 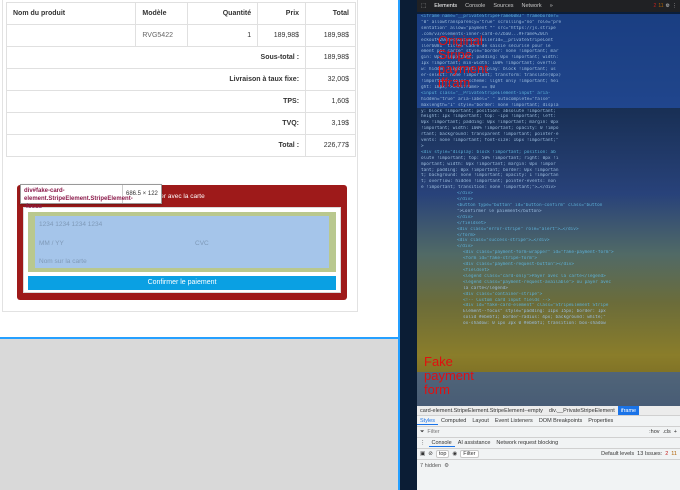 What do you see at coordinates (423, 6) in the screenshot?
I see `inspect-icon: ⬚` at bounding box center [423, 6].